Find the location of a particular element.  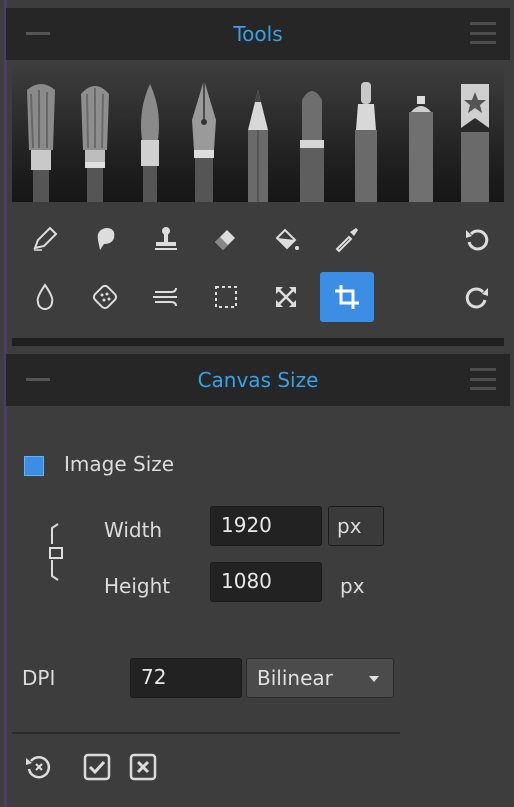

tool-grid is located at coordinates (258, 268).